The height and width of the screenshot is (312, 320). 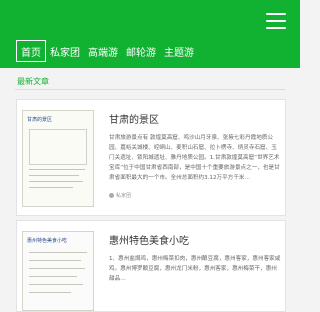 I want to click on nav-item-theme-tour: 主题游, so click(x=179, y=51).